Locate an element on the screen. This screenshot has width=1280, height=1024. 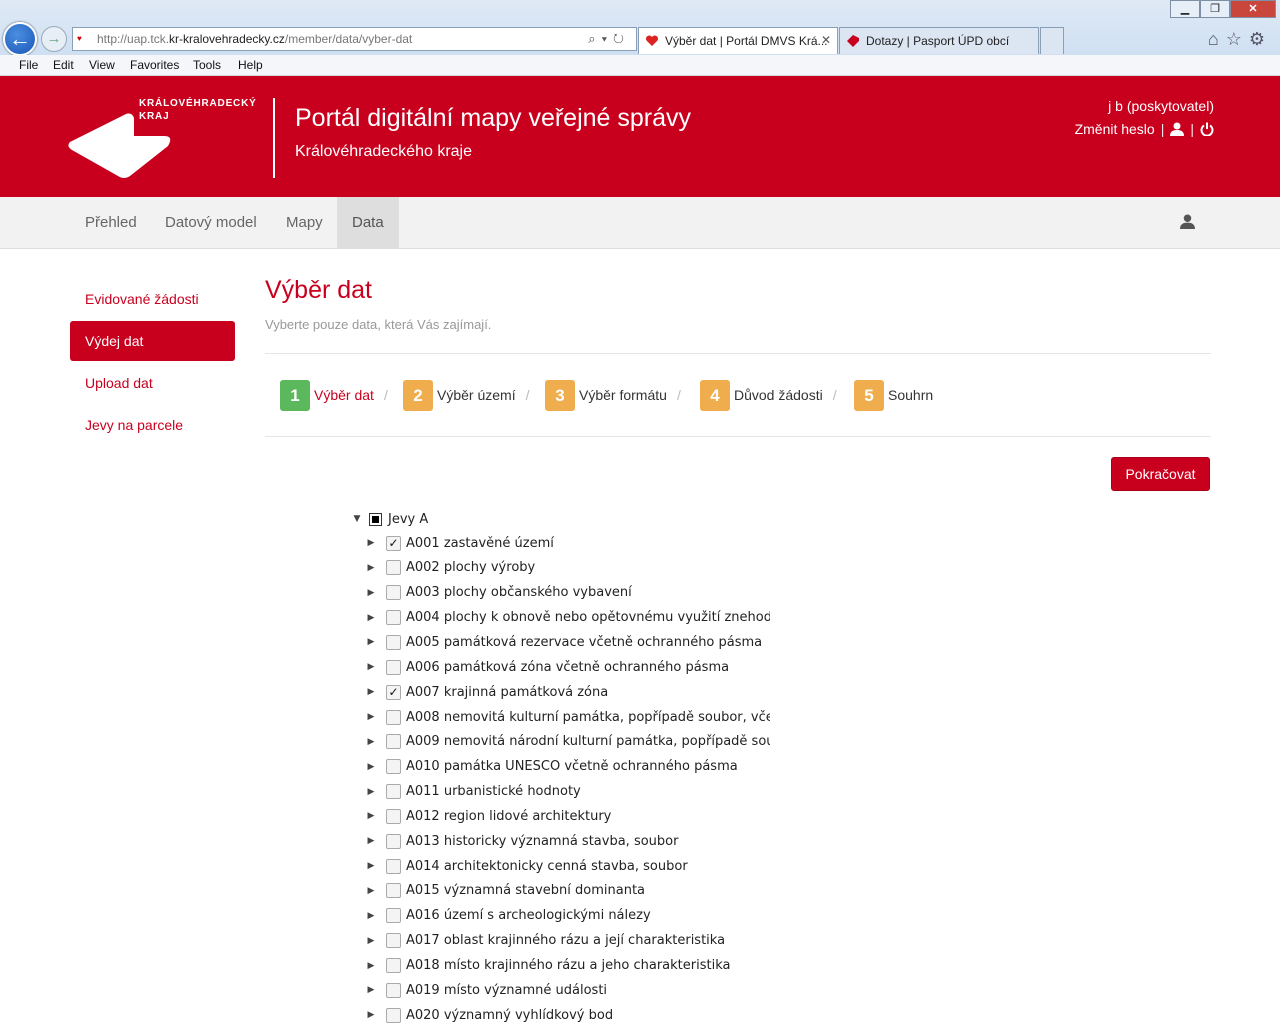
sidebar-item-vydej-dat: Výdej dat is located at coordinates (152, 341).